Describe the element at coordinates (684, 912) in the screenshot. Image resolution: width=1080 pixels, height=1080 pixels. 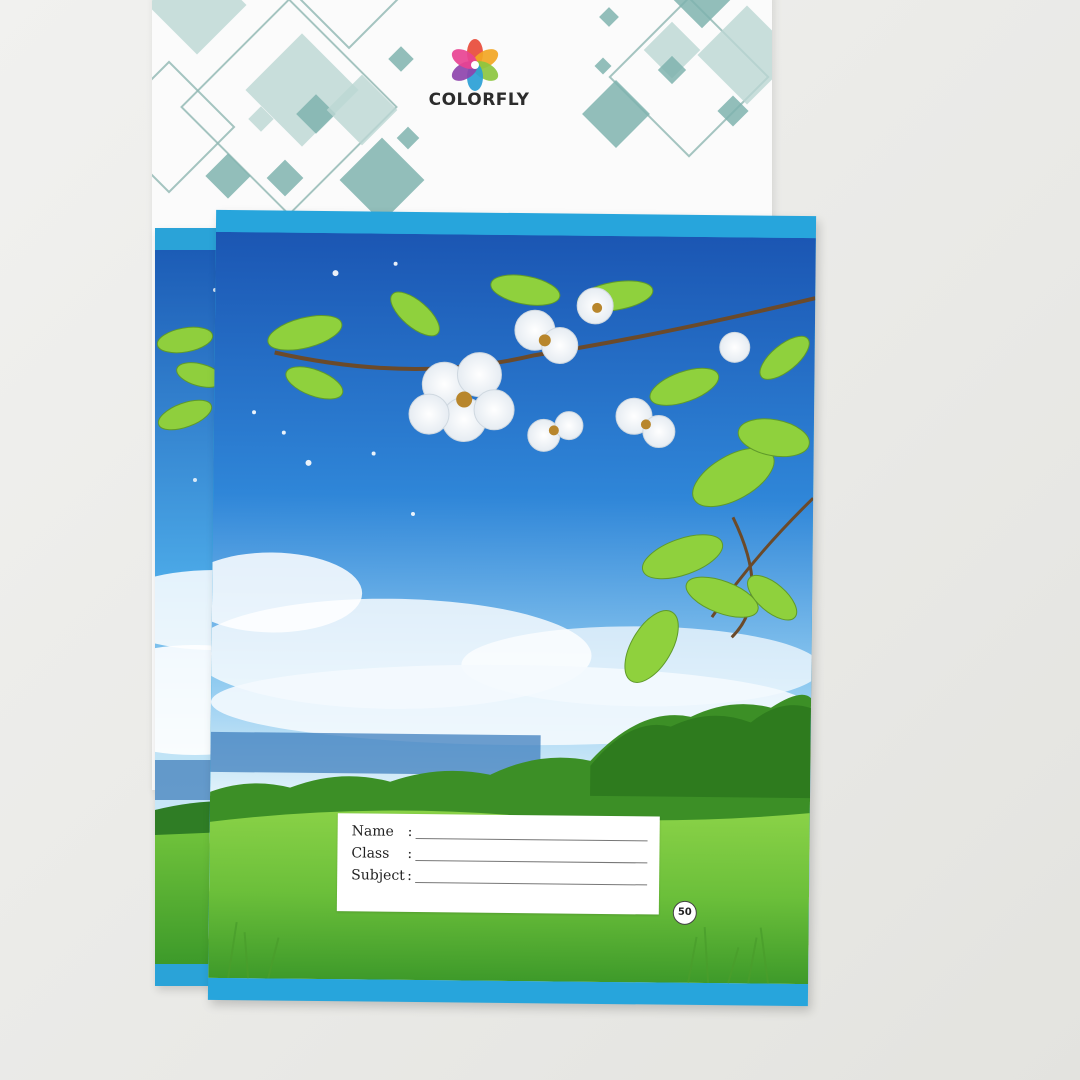
I see `page-count-badge: 50` at that location.